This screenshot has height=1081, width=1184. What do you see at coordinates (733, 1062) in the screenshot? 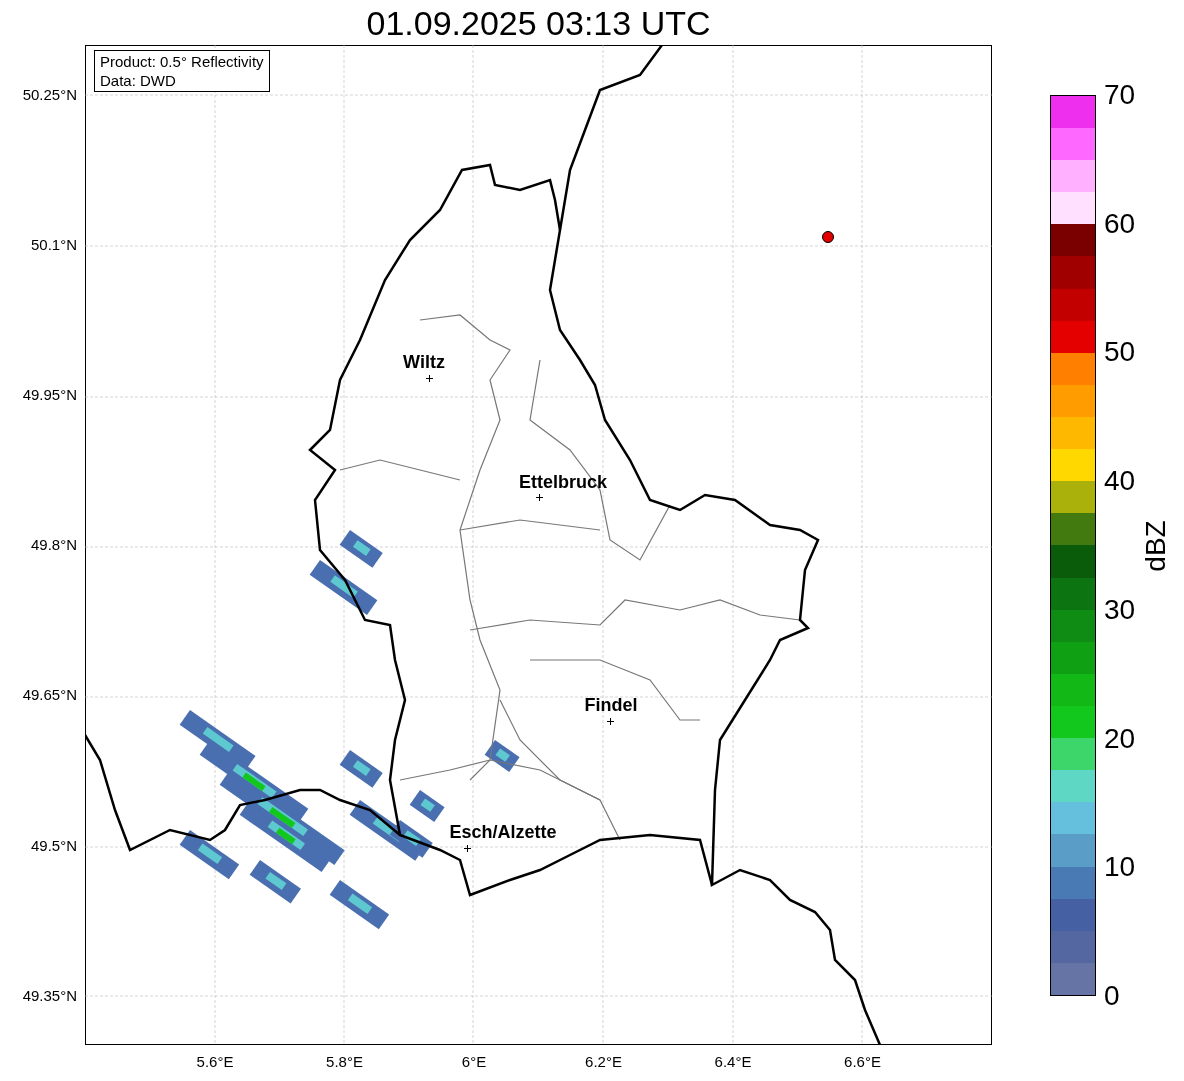
I see `x-tick-label: 6.4°E` at bounding box center [733, 1062].